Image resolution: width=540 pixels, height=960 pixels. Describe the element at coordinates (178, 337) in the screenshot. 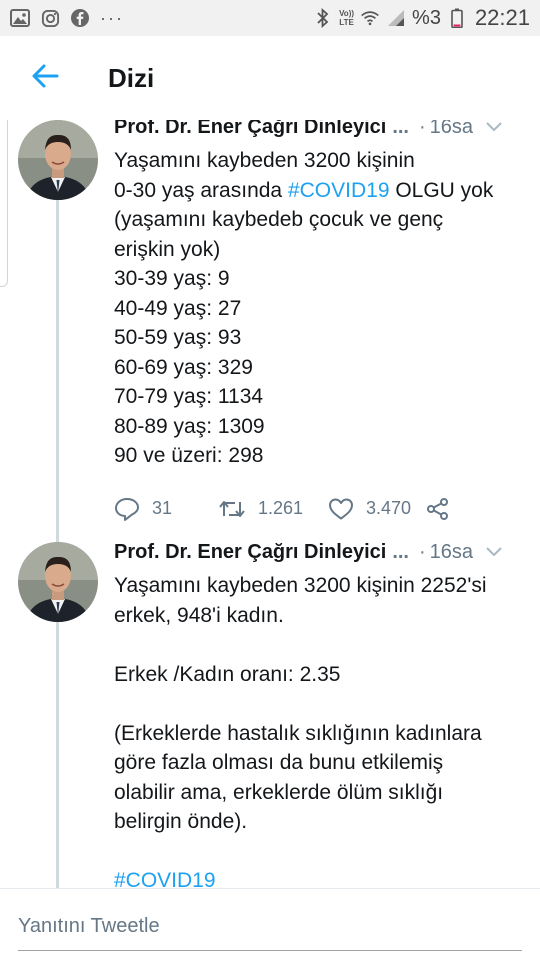

I see `tweet-line: 50-59 yaş: 93` at that location.